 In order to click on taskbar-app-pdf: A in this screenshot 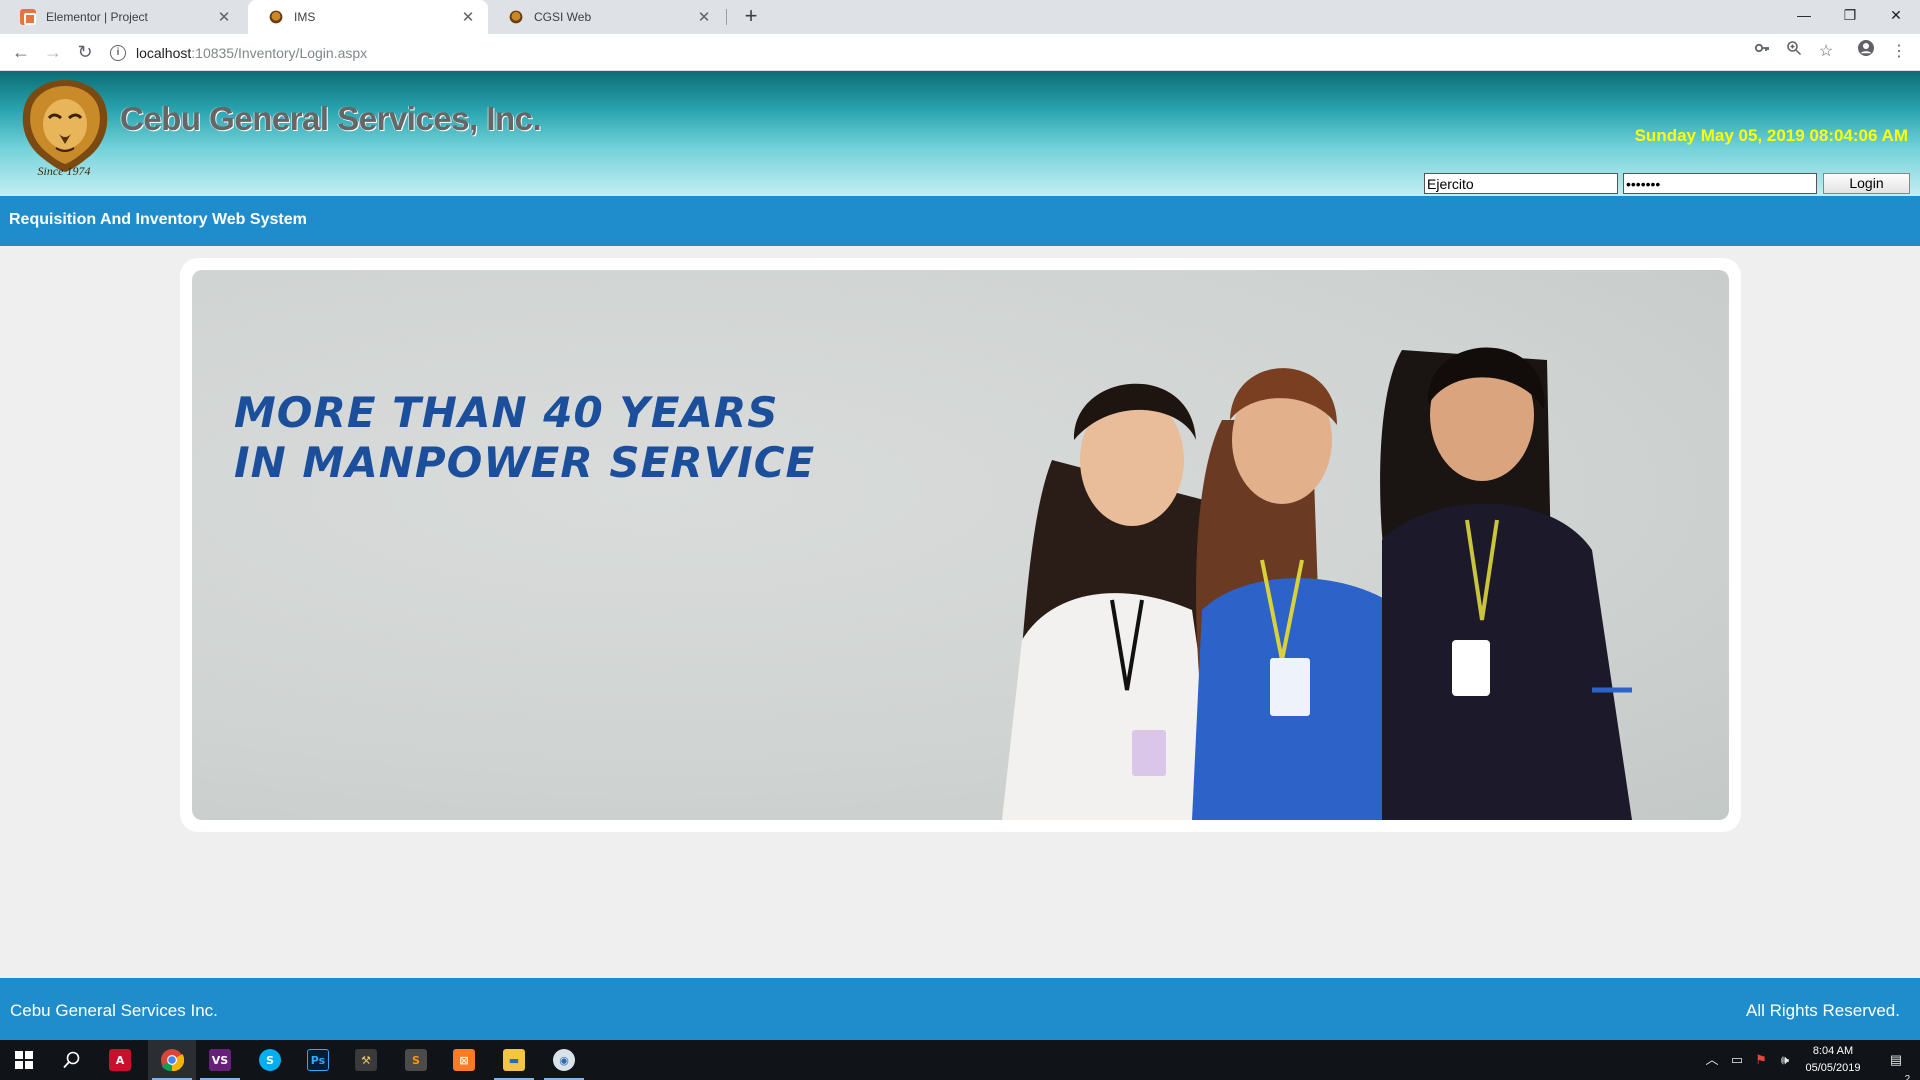, I will do `click(120, 1060)`.